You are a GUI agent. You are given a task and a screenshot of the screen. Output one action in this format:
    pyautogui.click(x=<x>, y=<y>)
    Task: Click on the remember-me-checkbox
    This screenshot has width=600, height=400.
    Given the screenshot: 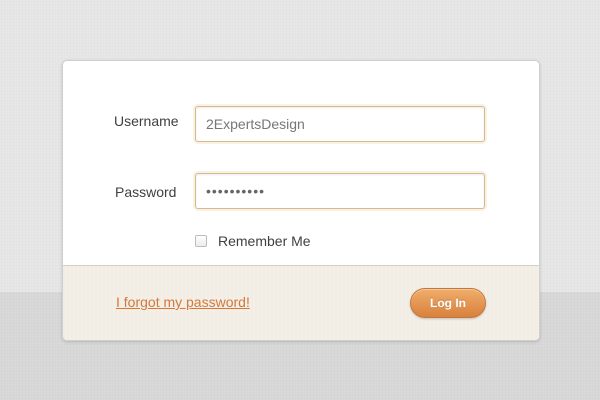 What is the action you would take?
    pyautogui.click(x=201, y=241)
    